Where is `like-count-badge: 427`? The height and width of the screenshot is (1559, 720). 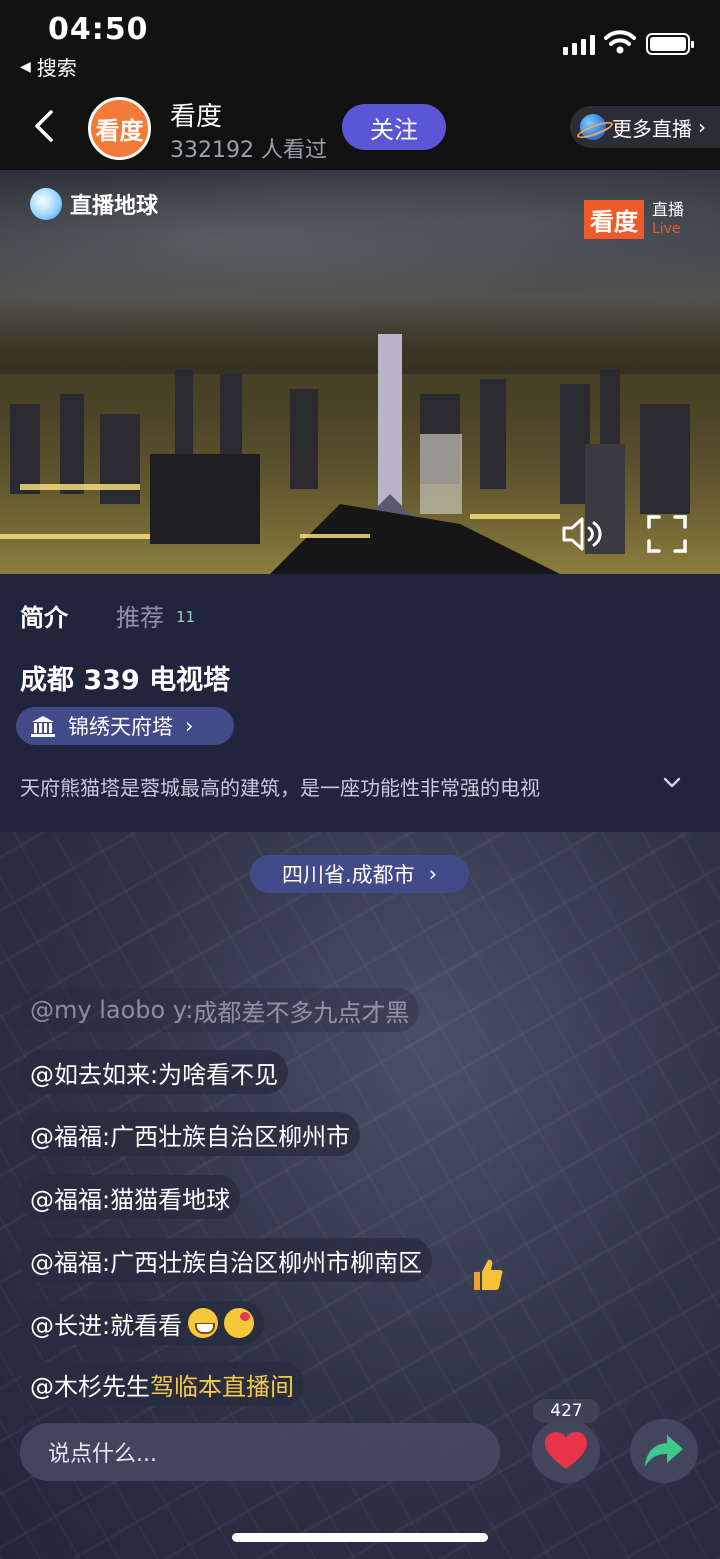 like-count-badge: 427 is located at coordinates (566, 1411).